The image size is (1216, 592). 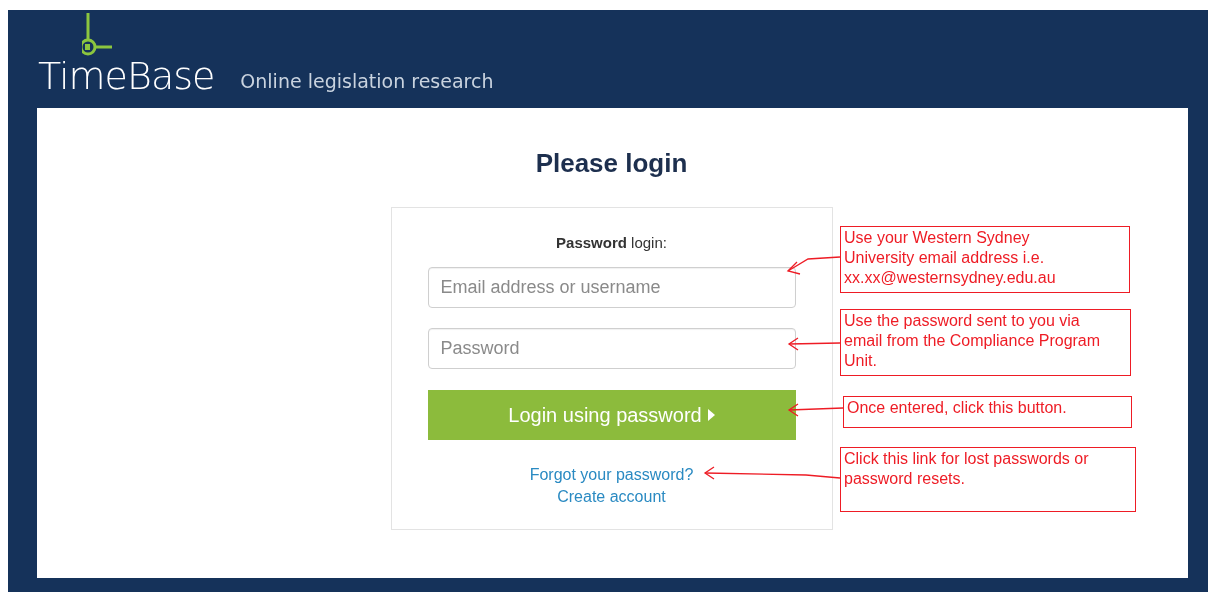 What do you see at coordinates (611, 163) in the screenshot?
I see `page-title: Please login` at bounding box center [611, 163].